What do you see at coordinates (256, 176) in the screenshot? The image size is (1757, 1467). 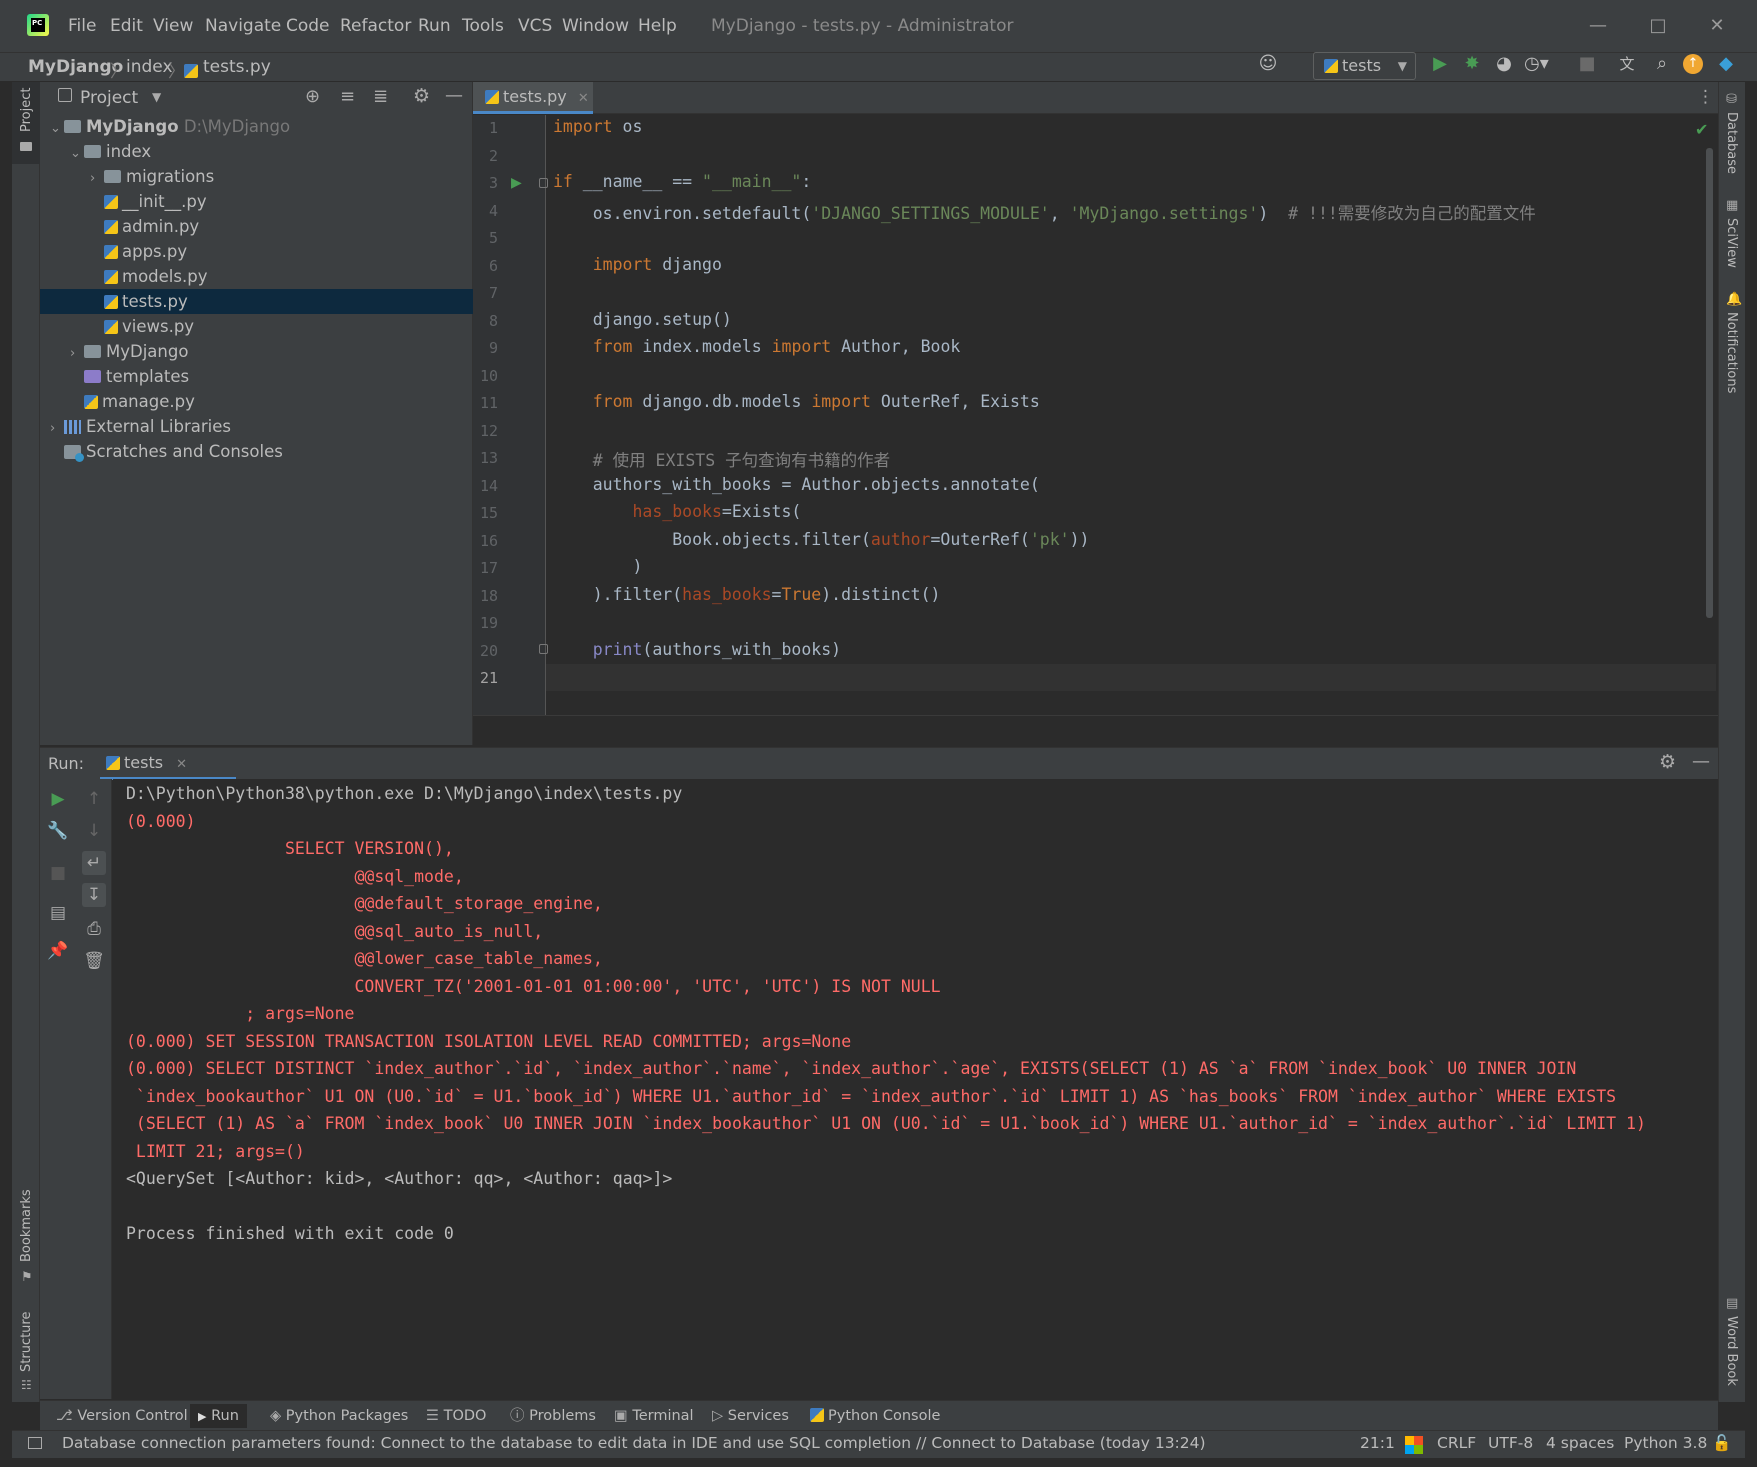 I see `tree-item: › migrations` at bounding box center [256, 176].